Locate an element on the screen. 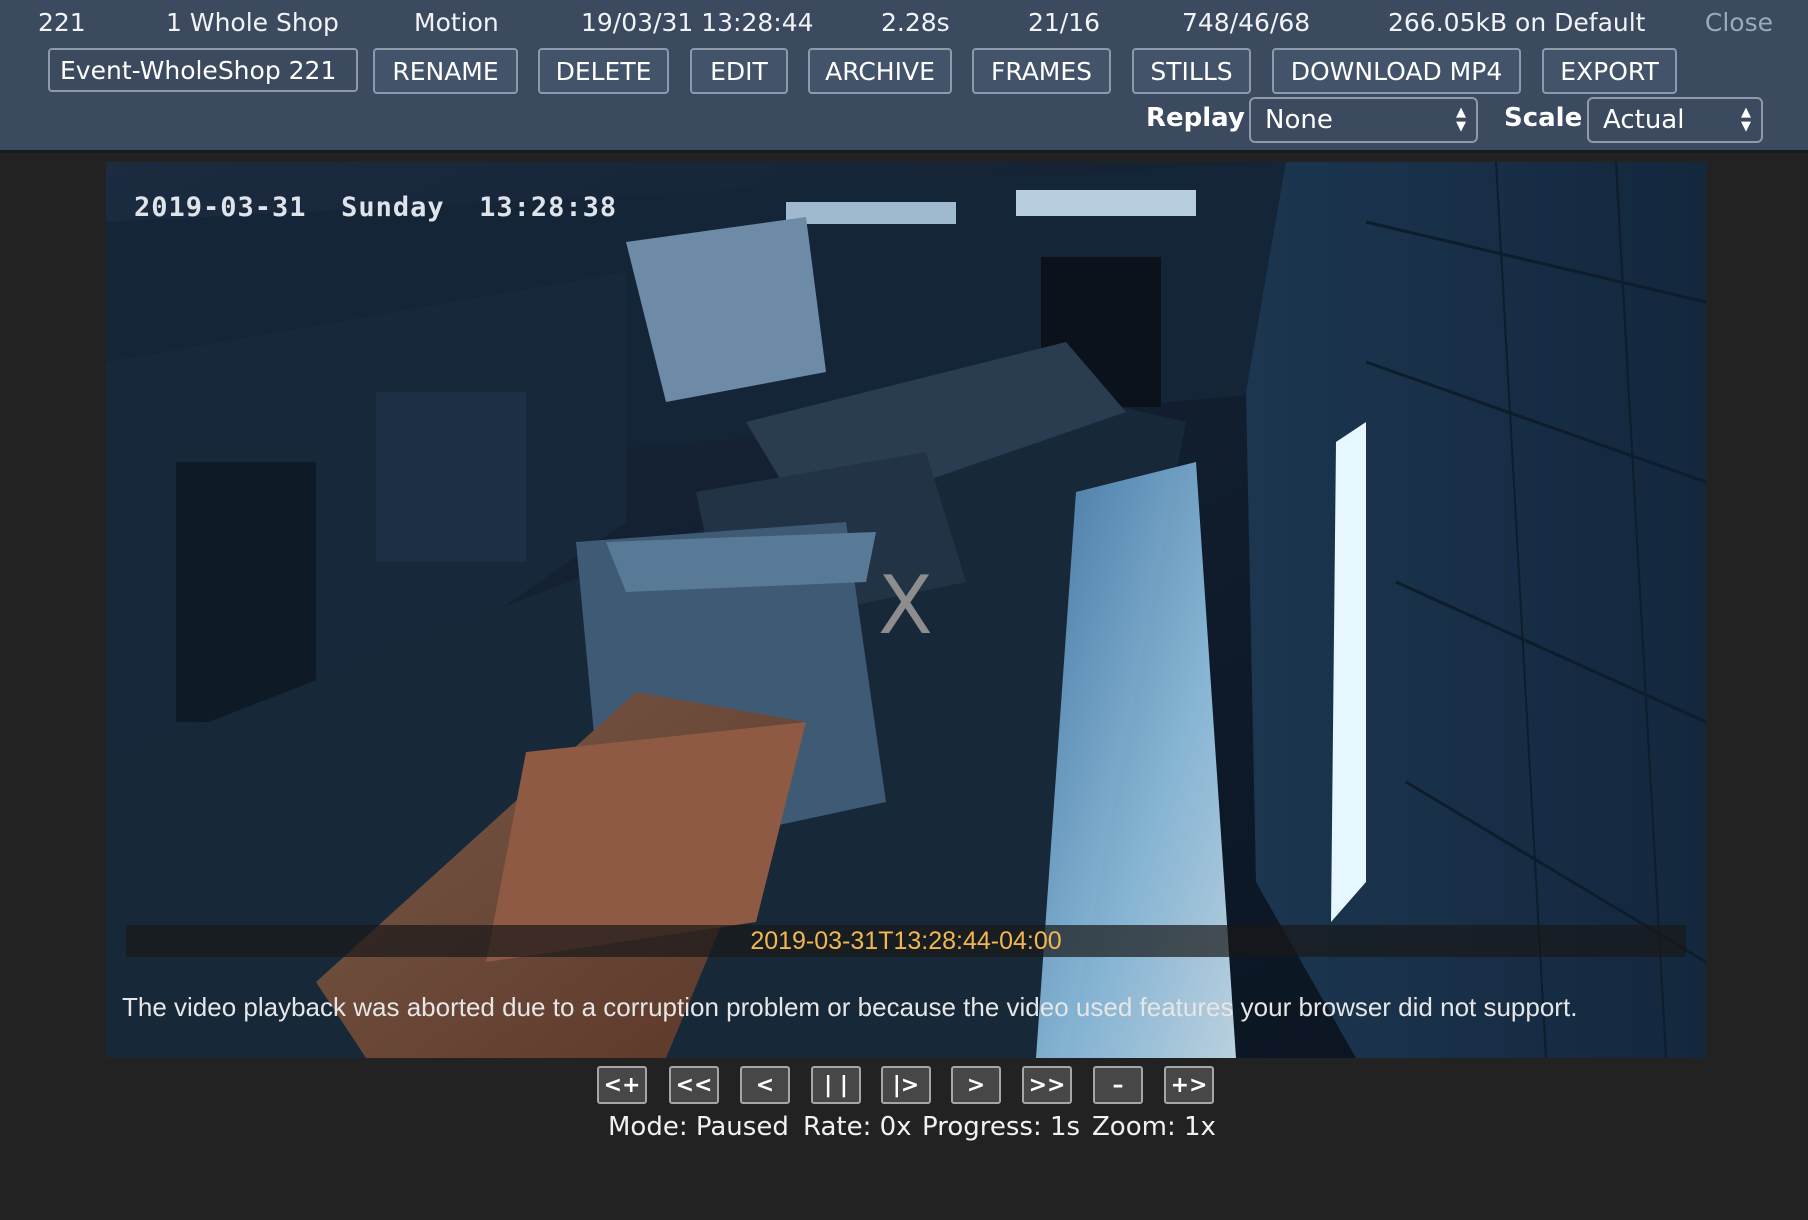 The width and height of the screenshot is (1808, 1220). video-timestamp: 2019-03-31T13:28:44-04:00 is located at coordinates (906, 941).